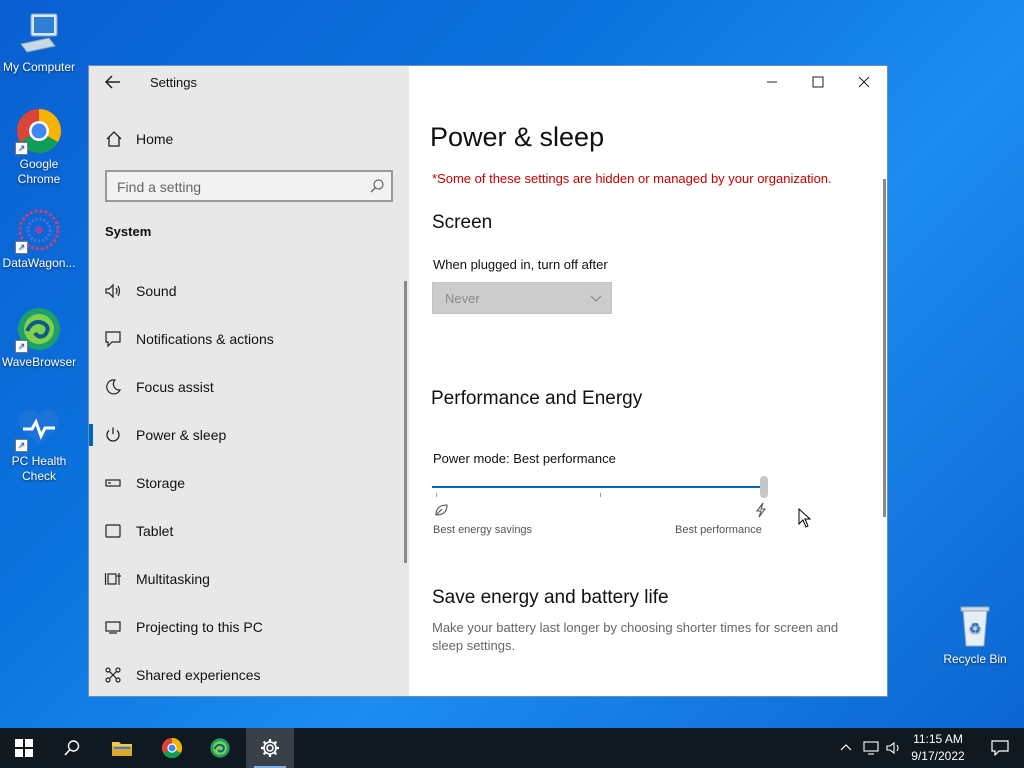 The width and height of the screenshot is (1024, 768). I want to click on gear-icon, so click(270, 748).